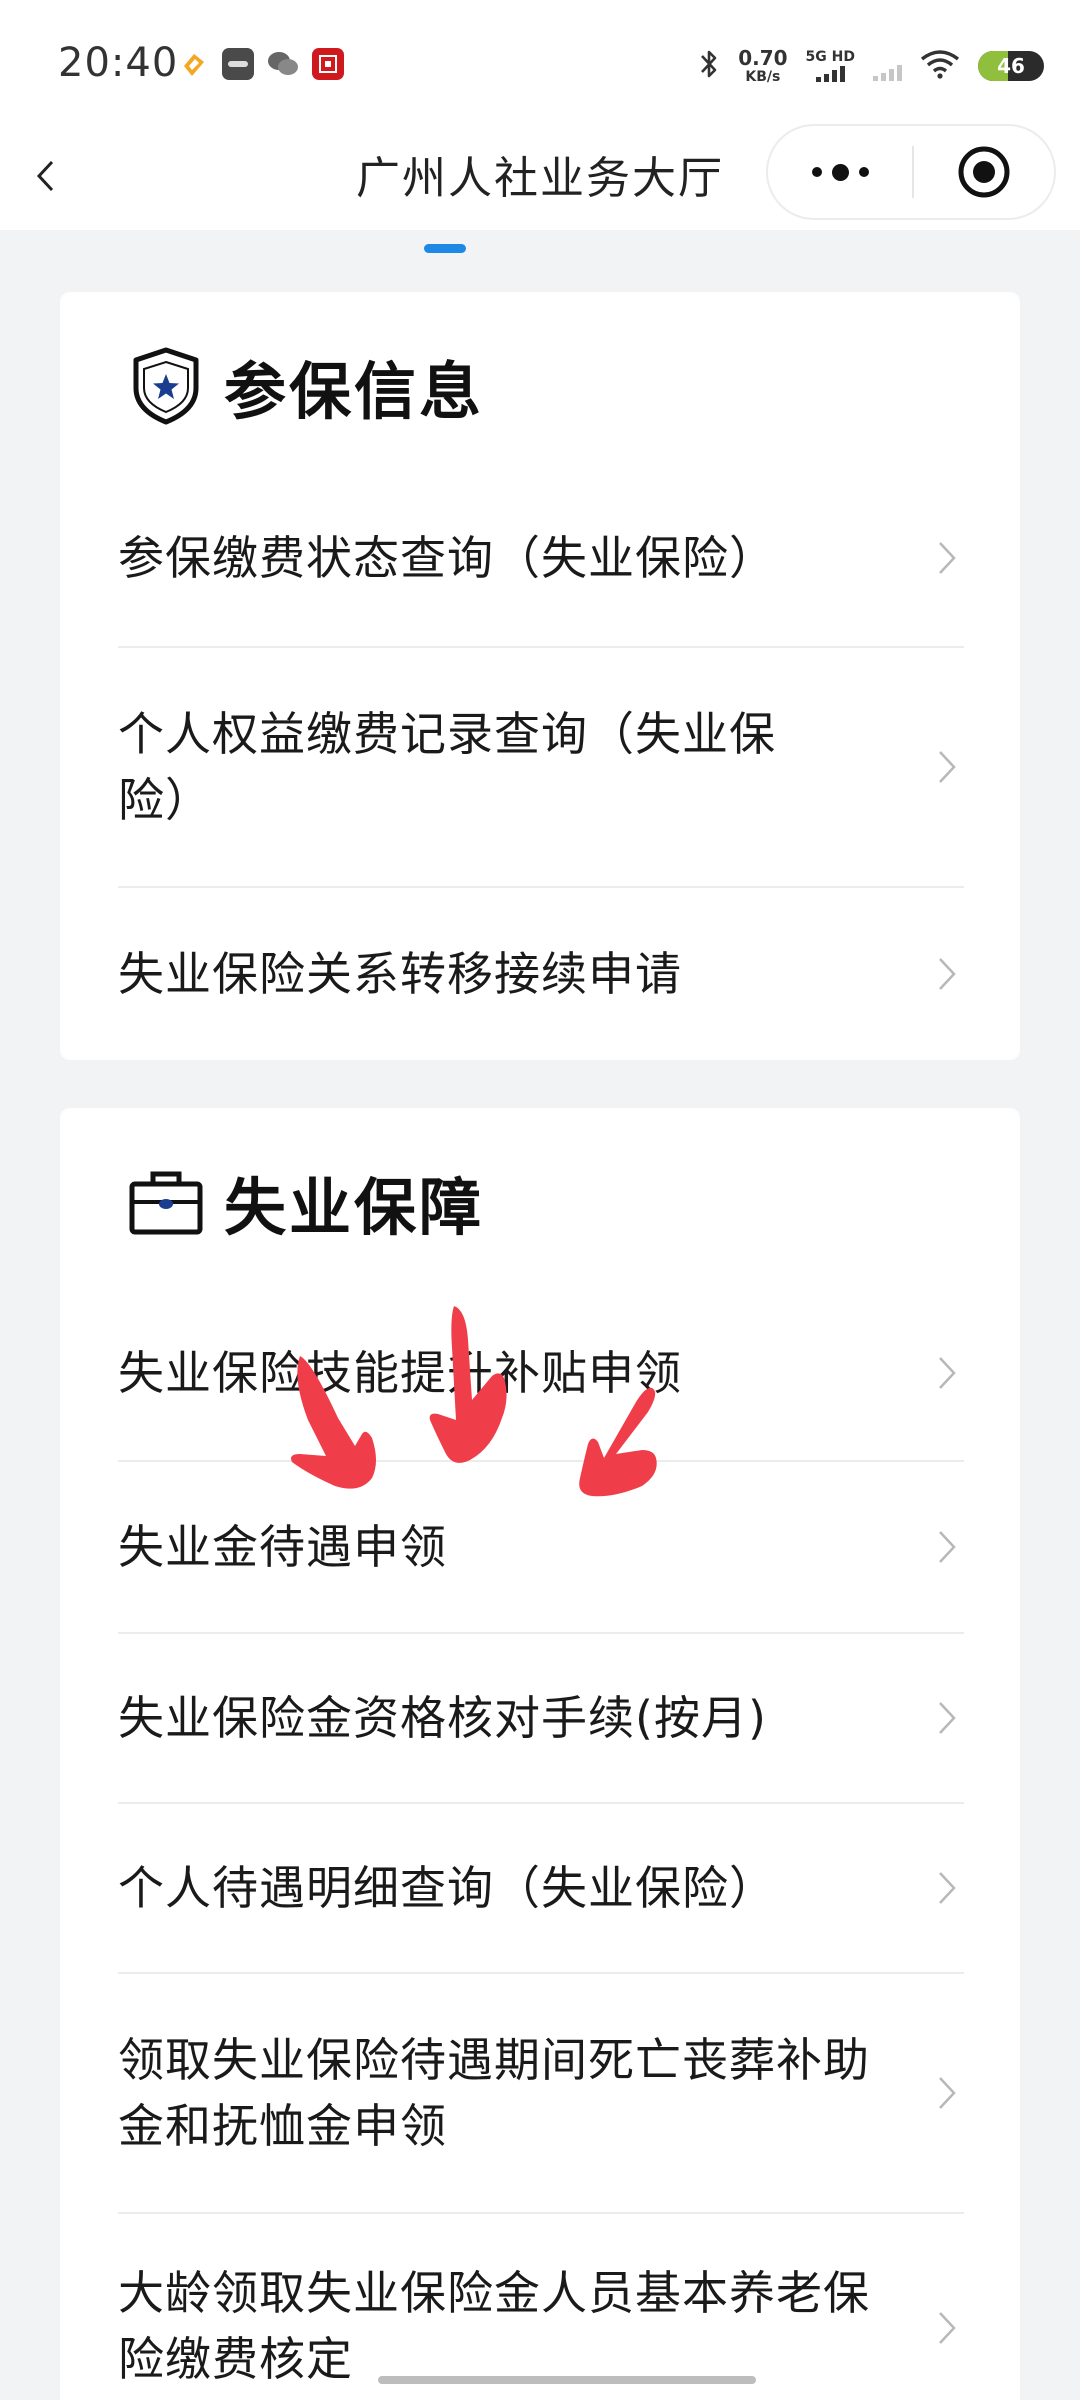 The height and width of the screenshot is (2400, 1080). Describe the element at coordinates (166, 386) in the screenshot. I see `shield-star-icon` at that location.